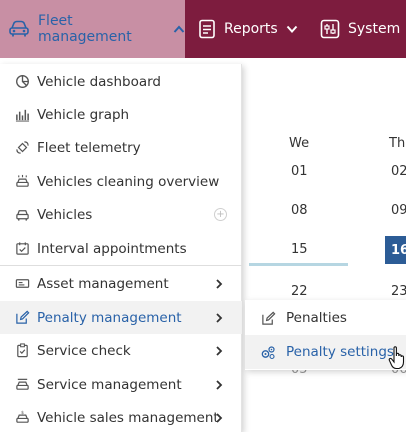 The width and height of the screenshot is (406, 432). What do you see at coordinates (84, 350) in the screenshot?
I see `menu-item-label: Service check` at bounding box center [84, 350].